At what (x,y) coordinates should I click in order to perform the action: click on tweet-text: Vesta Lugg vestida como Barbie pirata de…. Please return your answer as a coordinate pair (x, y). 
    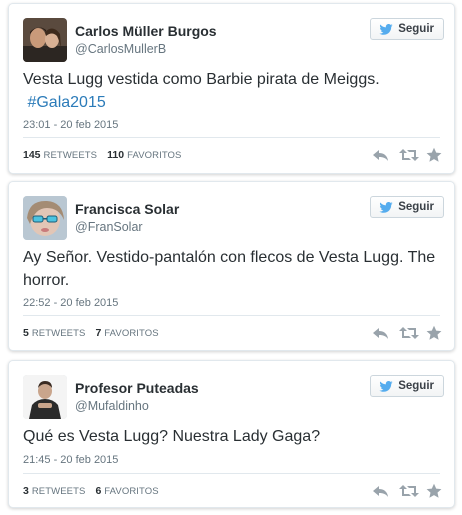
    Looking at the image, I should click on (230, 91).